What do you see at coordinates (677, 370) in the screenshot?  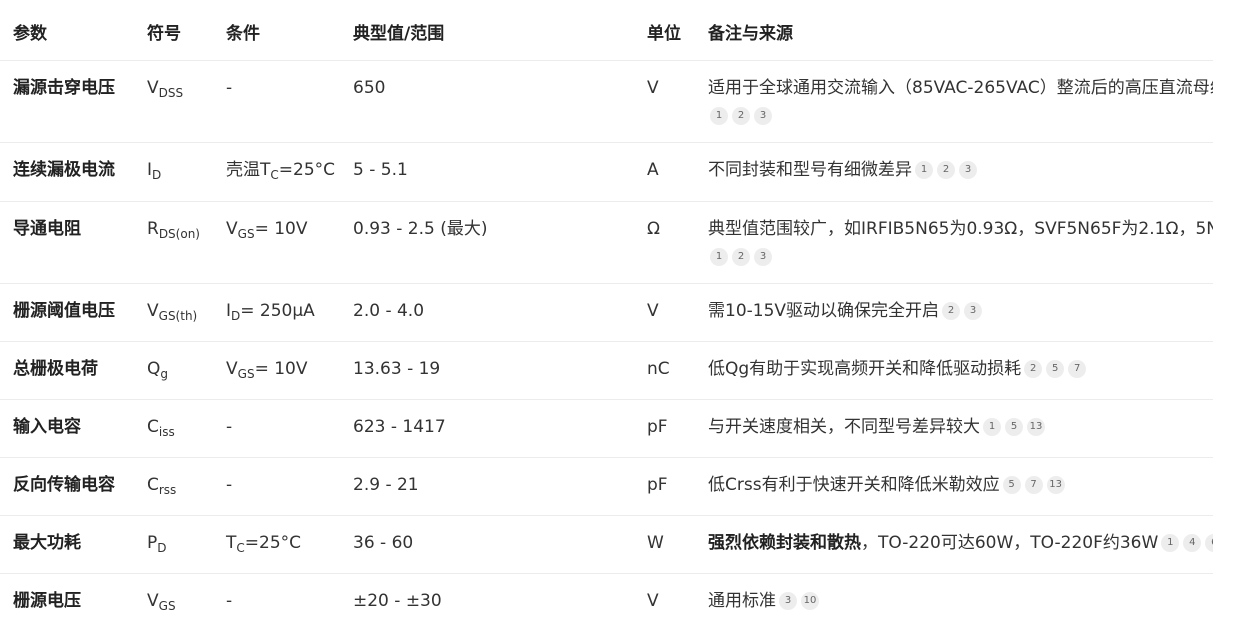 I see `unit-cell: nC` at bounding box center [677, 370].